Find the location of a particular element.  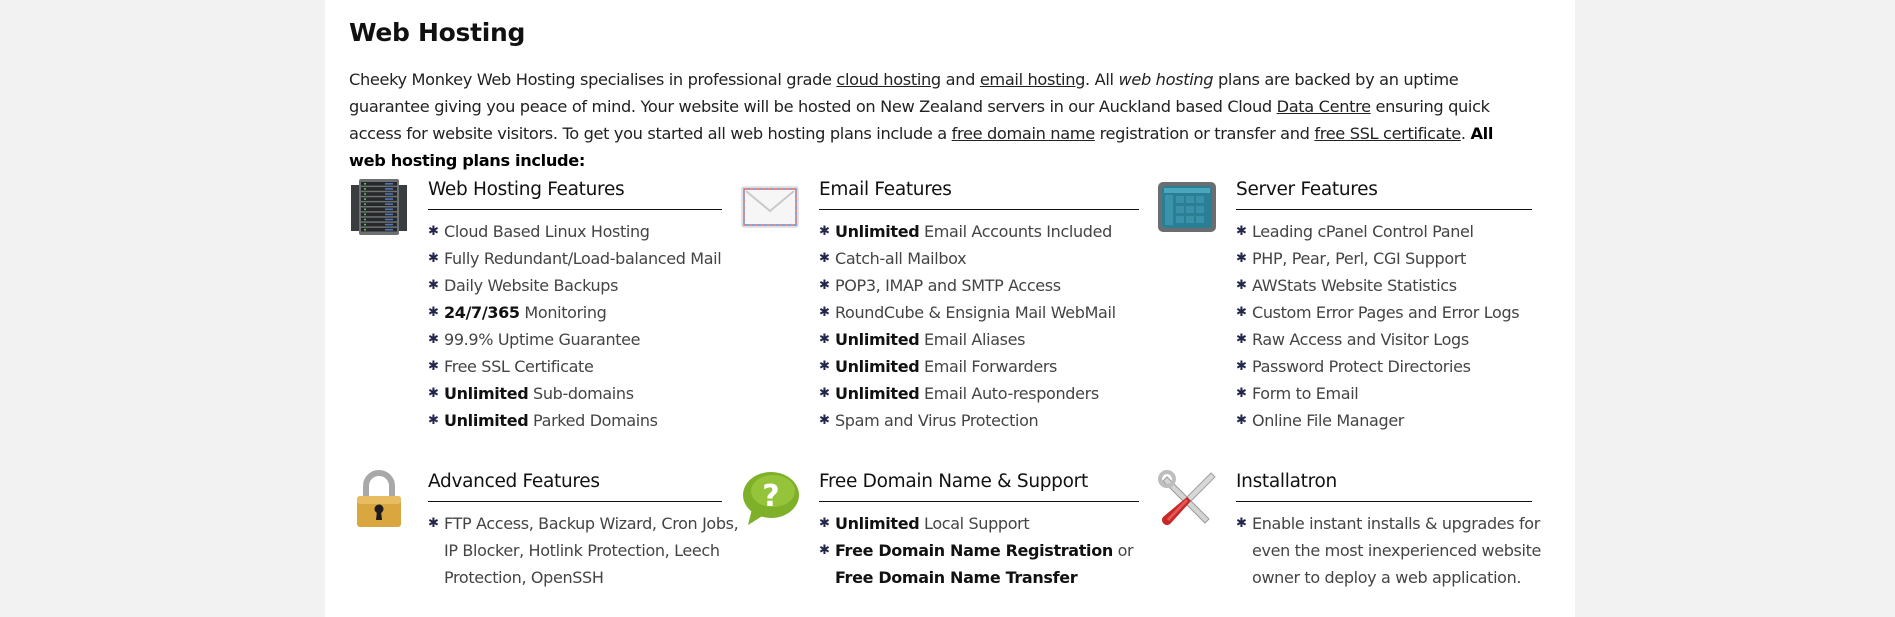

item-text: Catch-all Mailbox is located at coordinates (901, 258).